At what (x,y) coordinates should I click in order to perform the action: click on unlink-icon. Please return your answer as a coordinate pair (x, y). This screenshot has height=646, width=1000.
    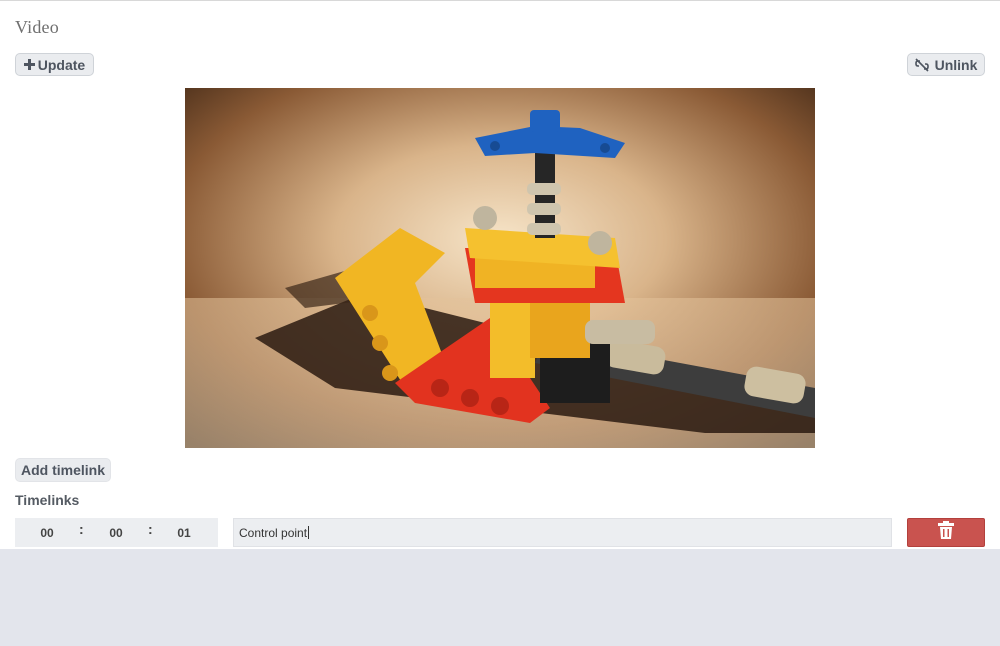
    Looking at the image, I should click on (921, 64).